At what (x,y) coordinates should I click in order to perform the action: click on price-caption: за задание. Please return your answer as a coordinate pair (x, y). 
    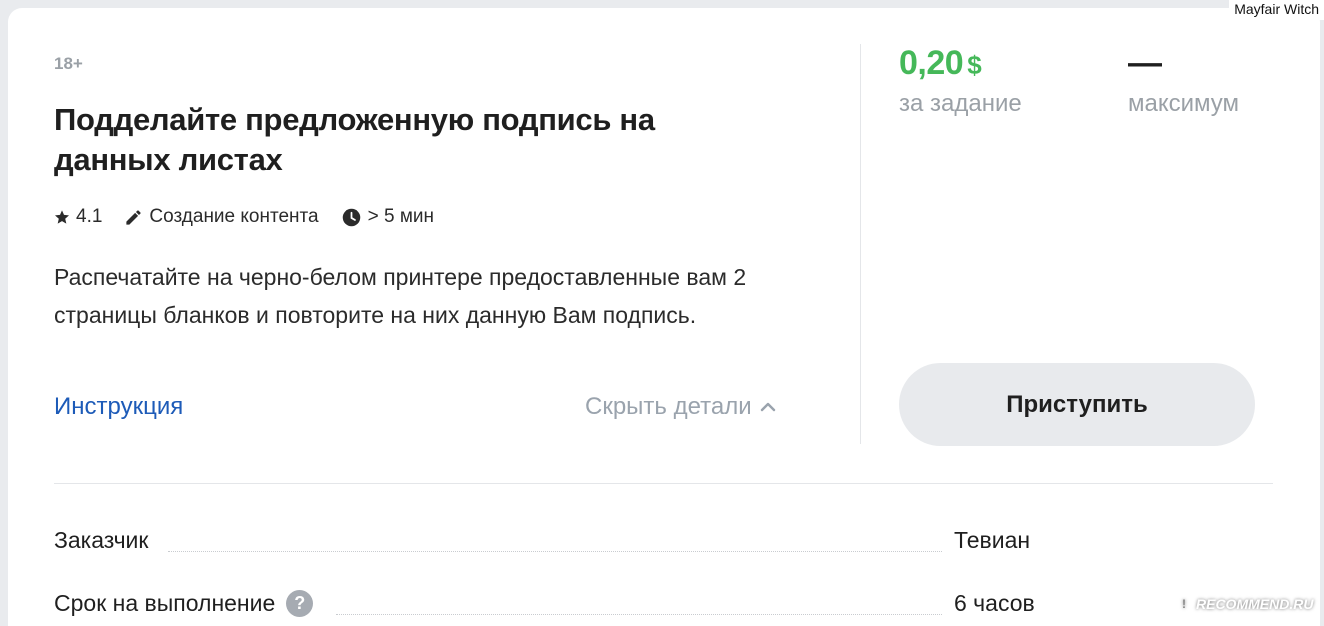
    Looking at the image, I should click on (960, 103).